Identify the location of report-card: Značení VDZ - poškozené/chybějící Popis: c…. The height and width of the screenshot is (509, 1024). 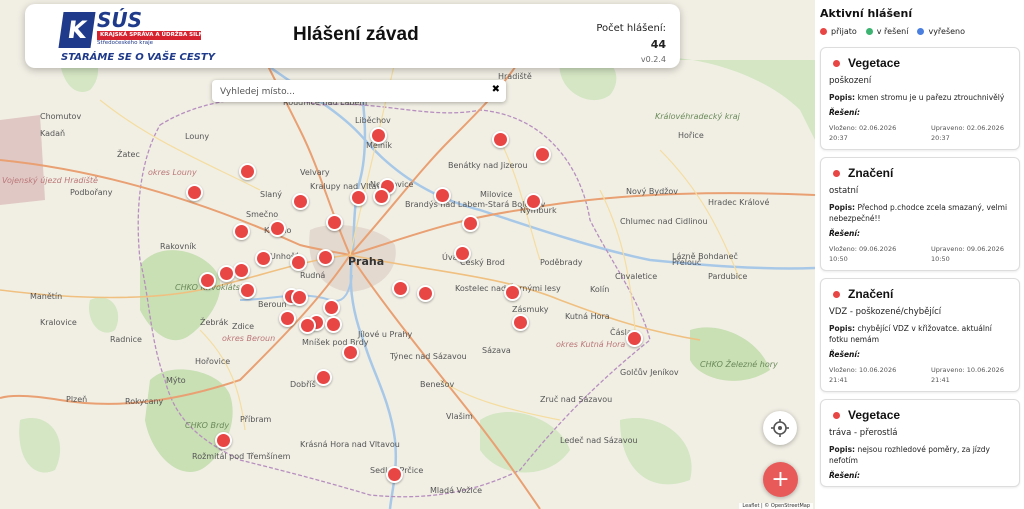
(920, 335).